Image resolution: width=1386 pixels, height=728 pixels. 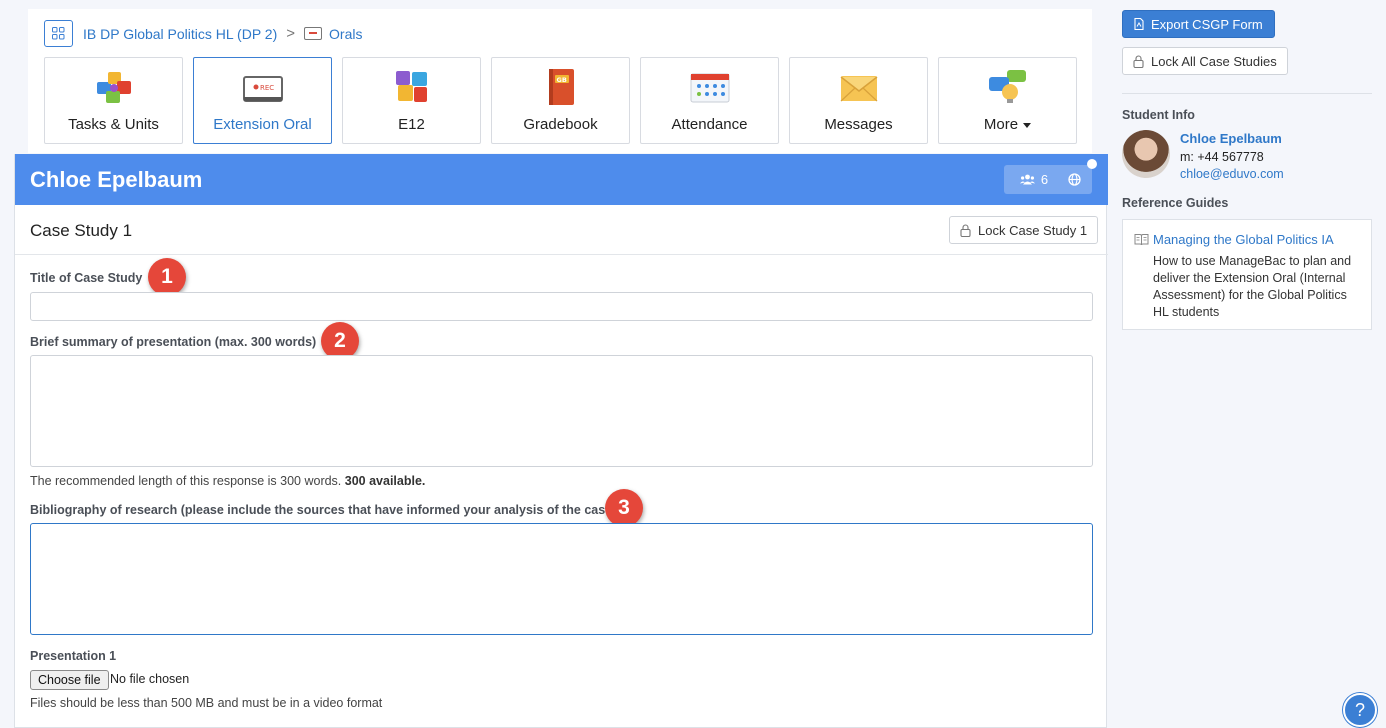 What do you see at coordinates (1027, 179) in the screenshot?
I see `users-icon` at bounding box center [1027, 179].